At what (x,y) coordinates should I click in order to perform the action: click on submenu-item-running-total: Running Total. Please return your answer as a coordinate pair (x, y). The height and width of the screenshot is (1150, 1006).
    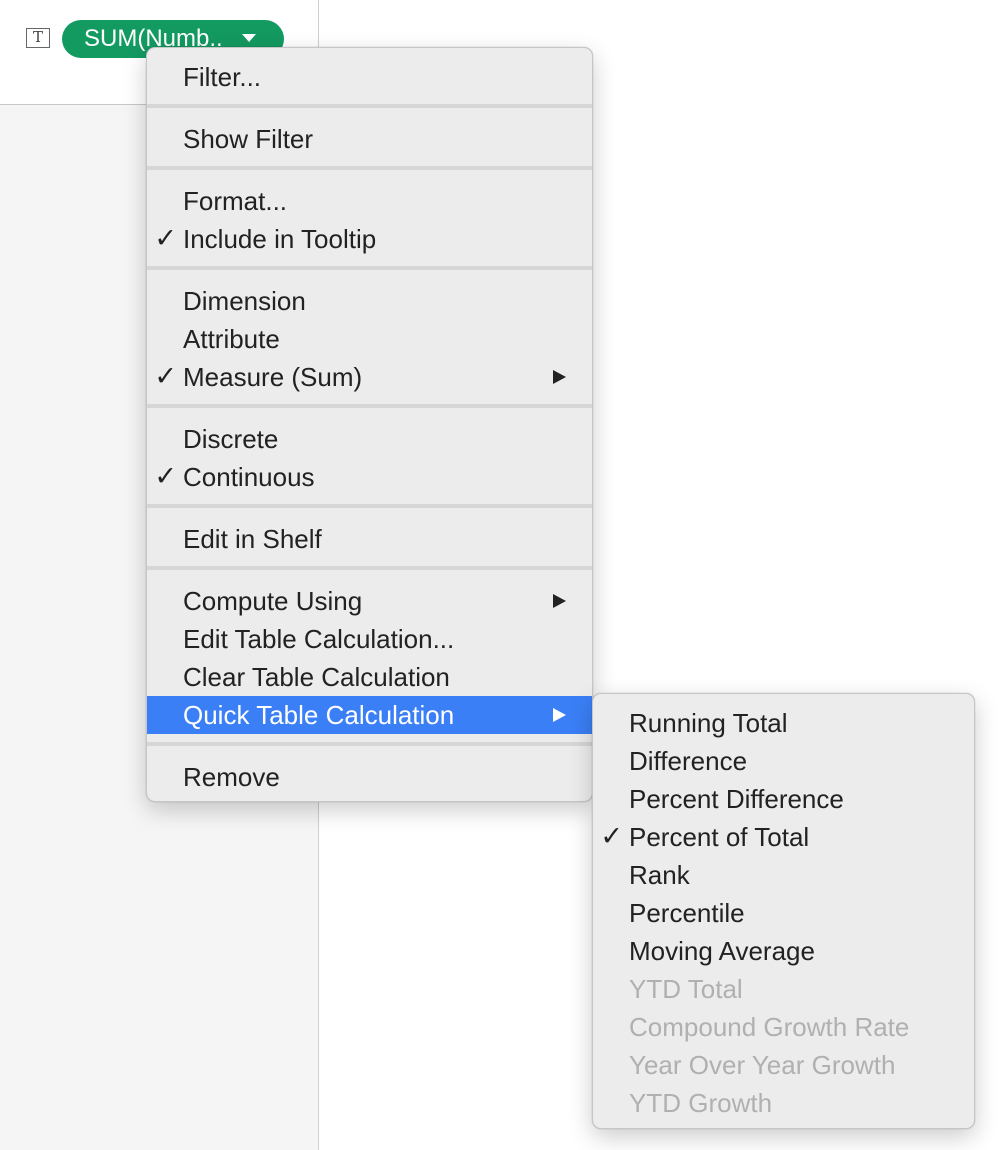
    Looking at the image, I should click on (783, 723).